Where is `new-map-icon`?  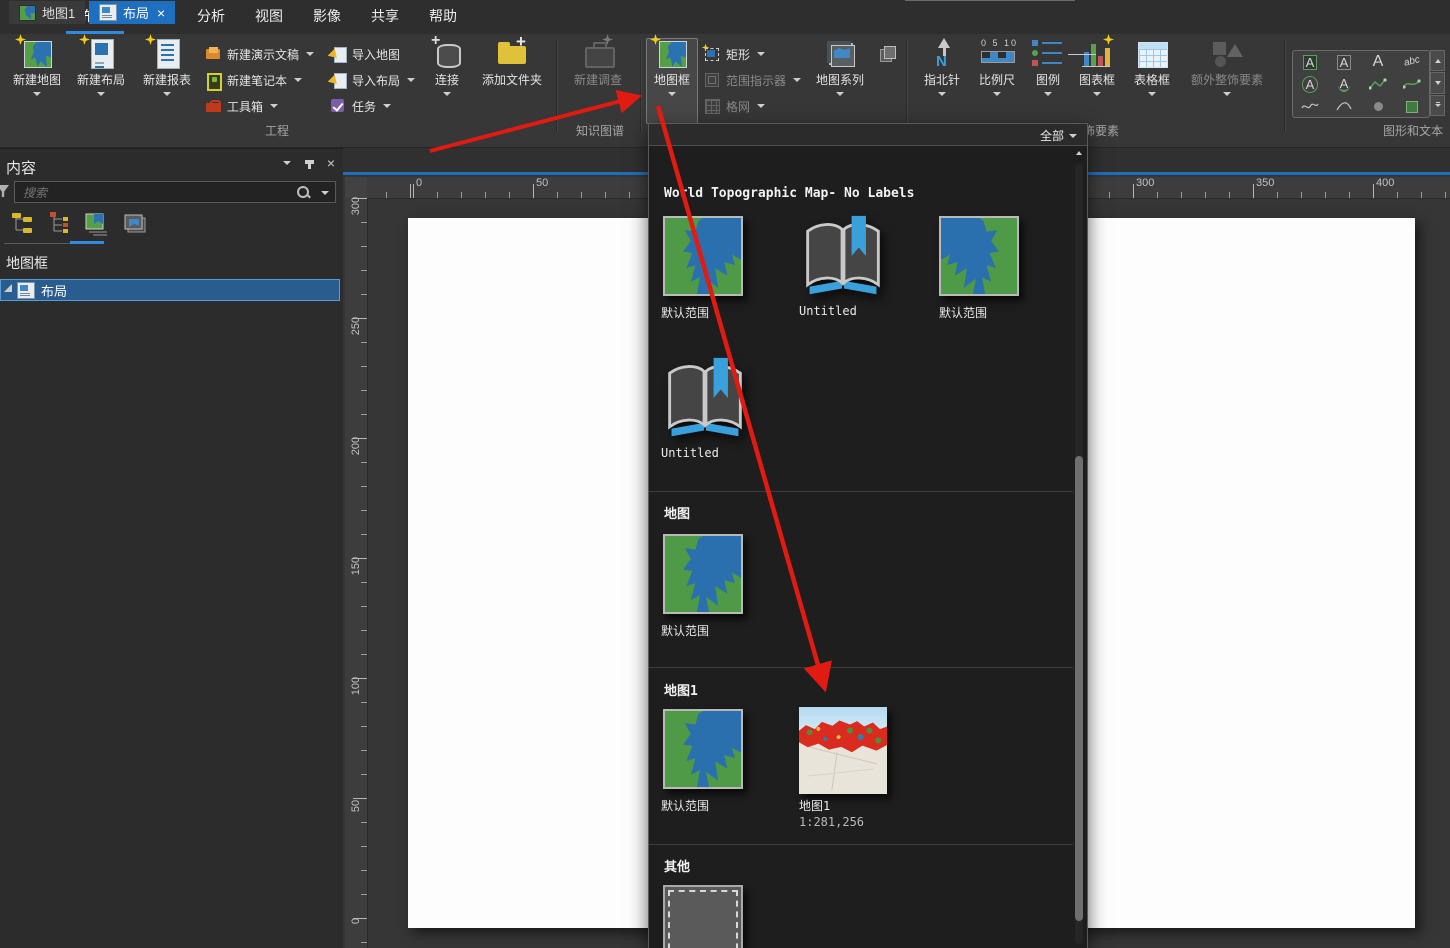
new-map-icon is located at coordinates (35, 52).